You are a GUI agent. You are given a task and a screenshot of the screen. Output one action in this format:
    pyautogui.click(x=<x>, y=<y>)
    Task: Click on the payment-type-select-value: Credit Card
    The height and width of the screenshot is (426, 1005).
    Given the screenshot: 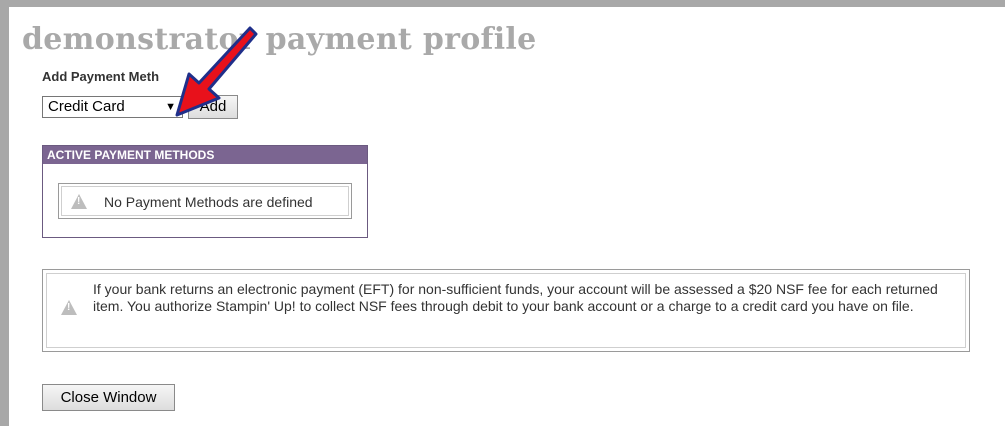 What is the action you would take?
    pyautogui.click(x=86, y=106)
    